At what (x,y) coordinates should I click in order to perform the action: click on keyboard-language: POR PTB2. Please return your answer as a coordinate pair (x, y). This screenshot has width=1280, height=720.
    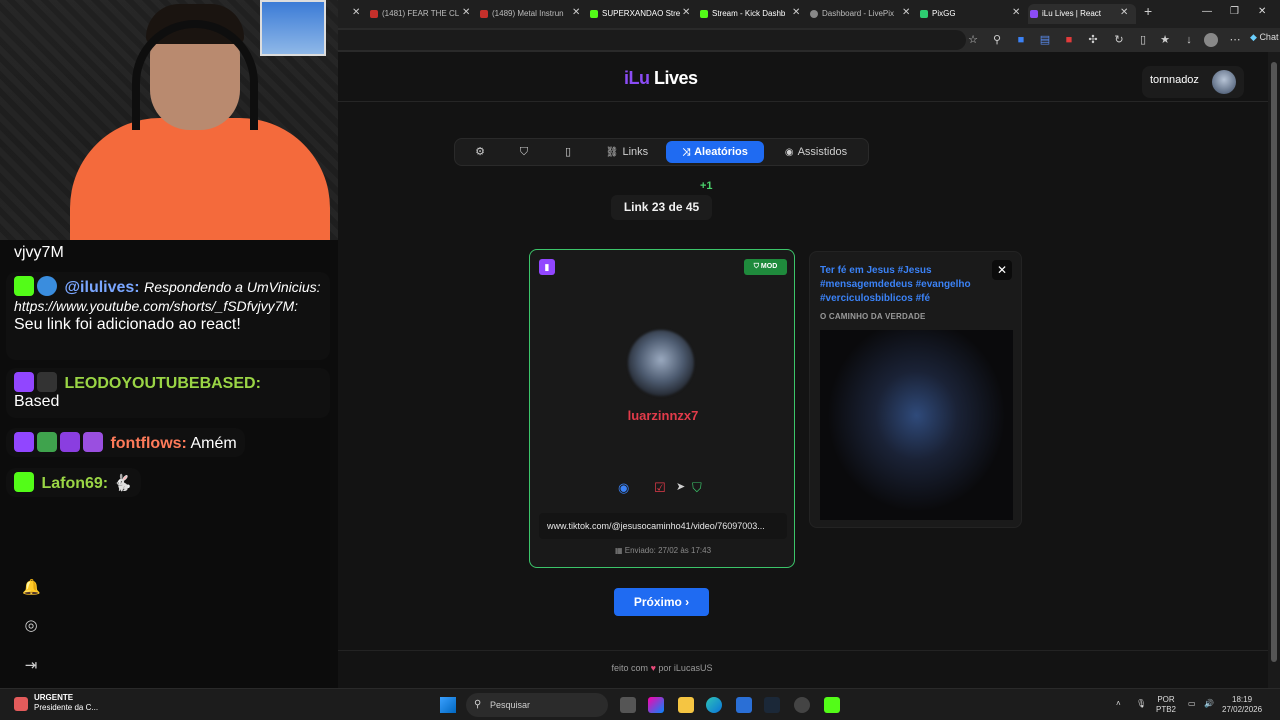
    Looking at the image, I should click on (1166, 705).